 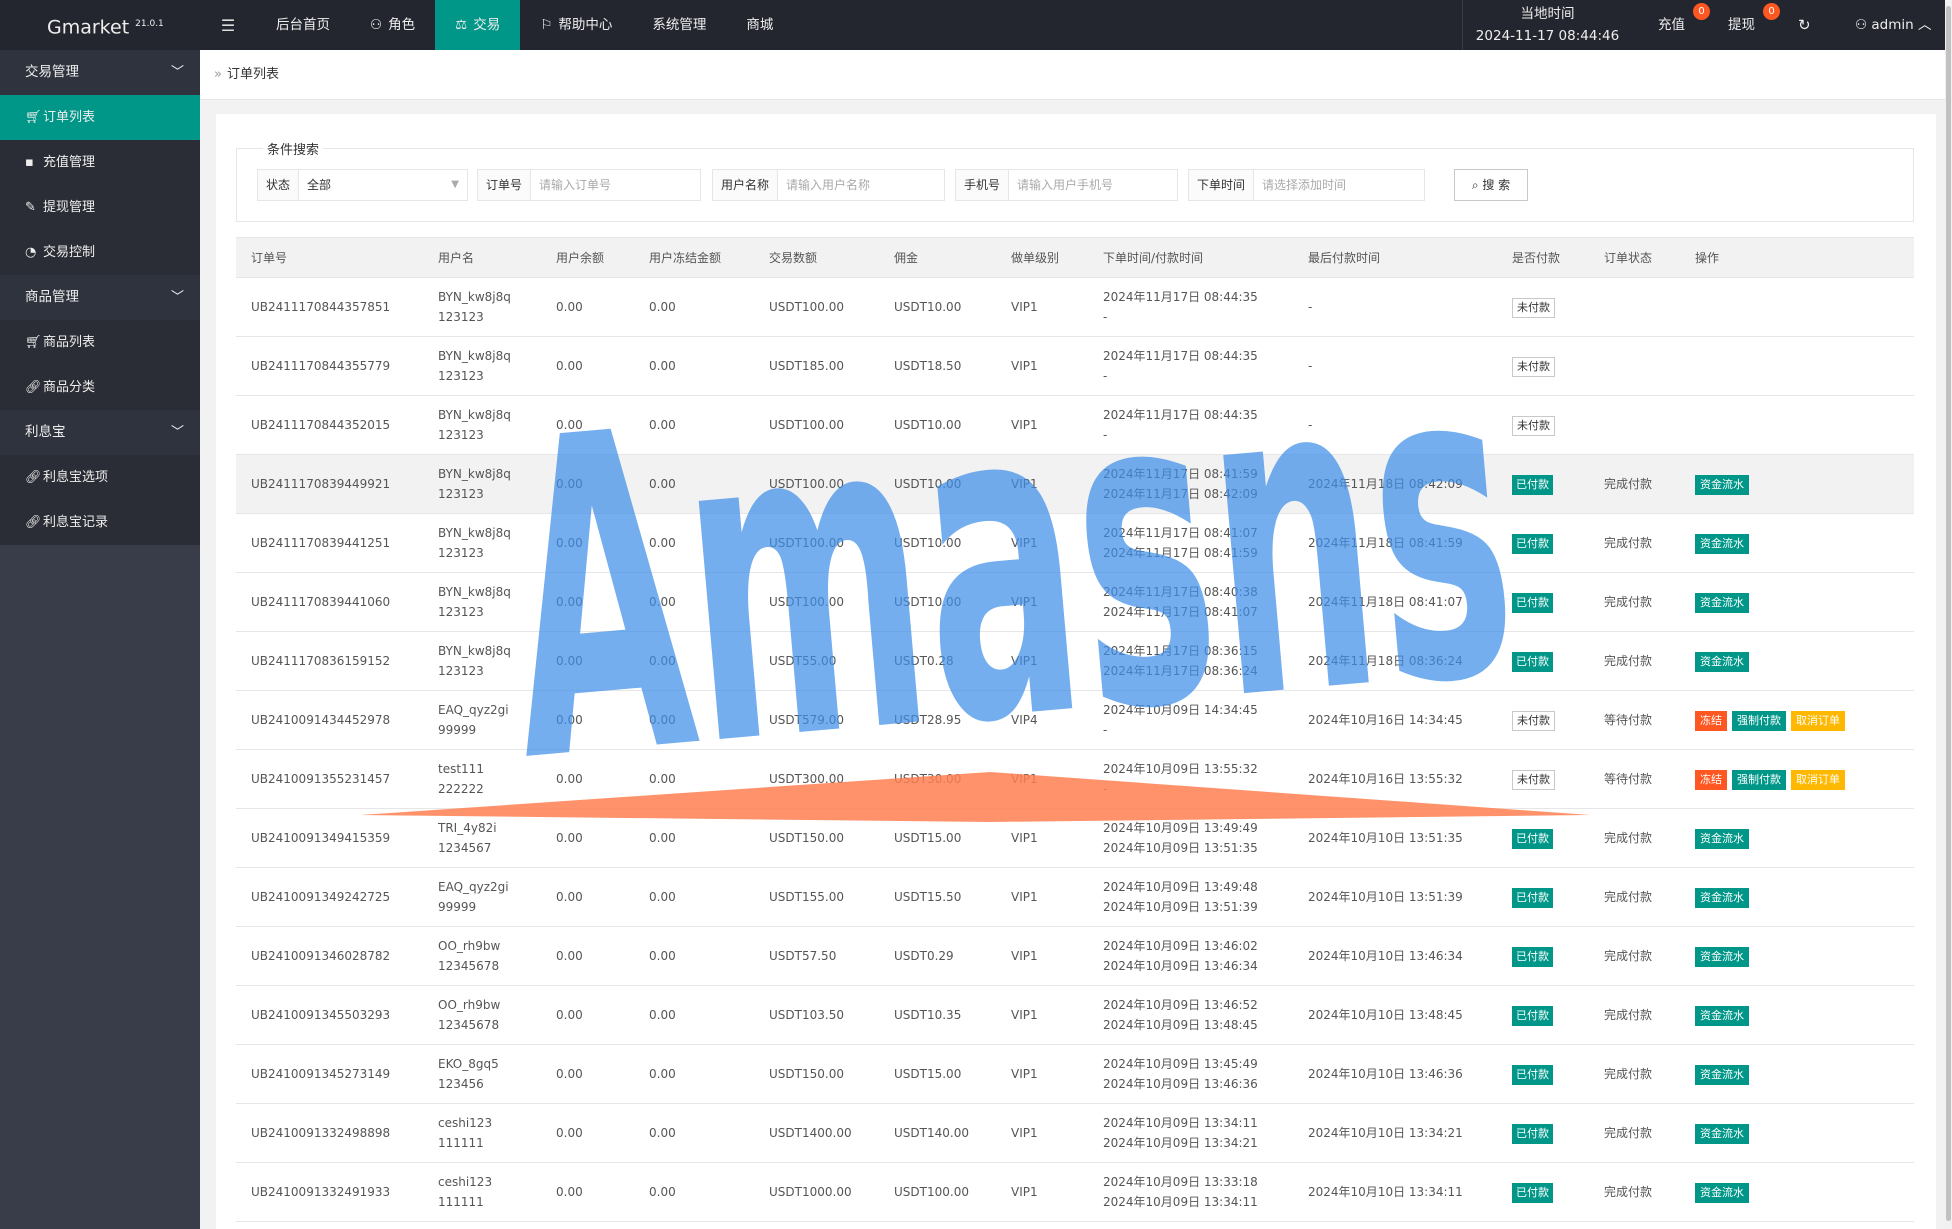 I want to click on nav-role: ⚇ 角色, so click(x=392, y=25).